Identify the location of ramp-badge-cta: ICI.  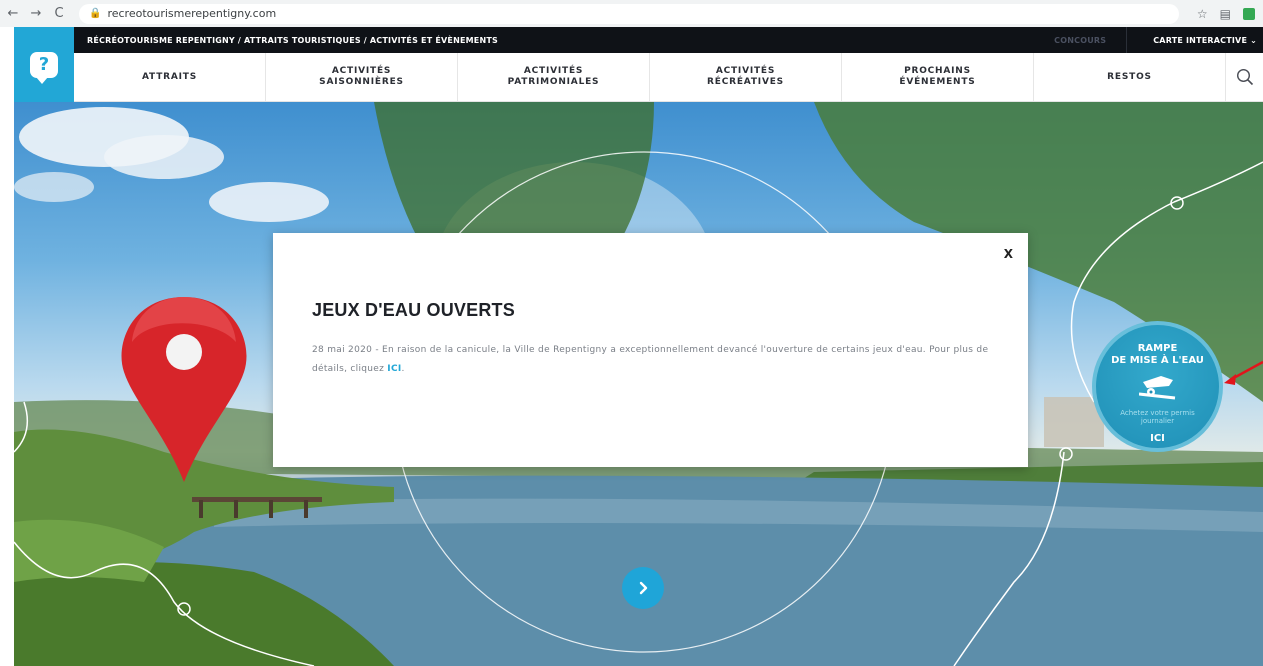
(1157, 438).